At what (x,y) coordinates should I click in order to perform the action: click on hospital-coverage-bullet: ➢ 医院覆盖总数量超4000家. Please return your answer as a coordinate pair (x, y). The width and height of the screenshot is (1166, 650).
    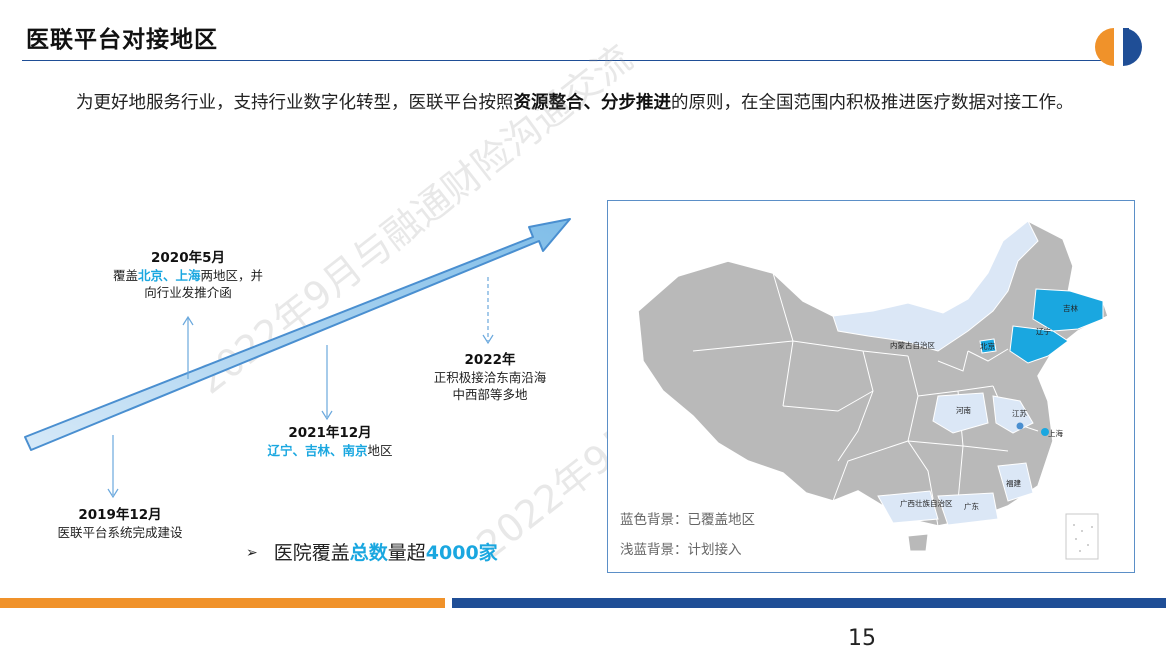
    Looking at the image, I should click on (372, 551).